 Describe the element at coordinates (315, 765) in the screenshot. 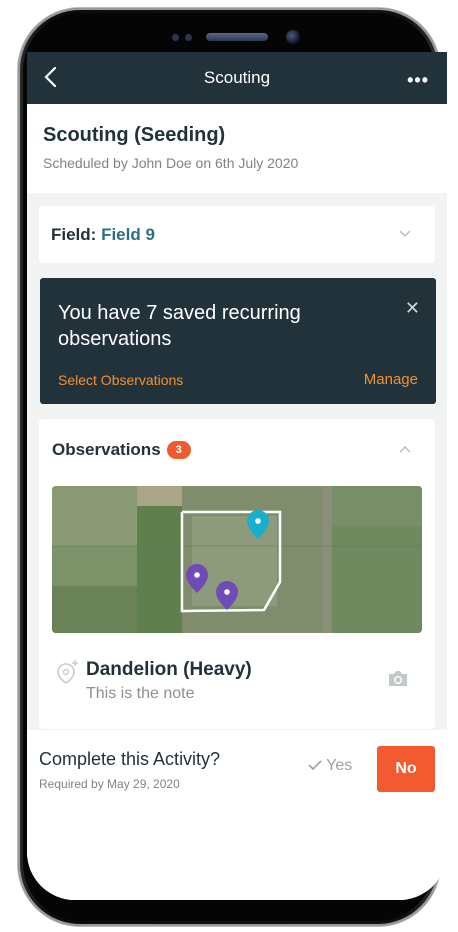

I see `checkmark-icon` at that location.